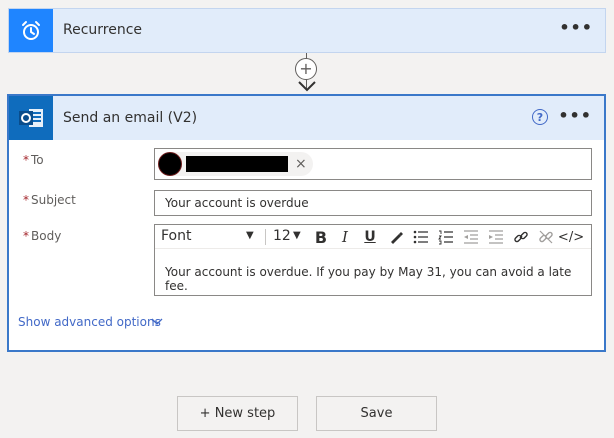  Describe the element at coordinates (321, 237) in the screenshot. I see `bold-button: B` at that location.